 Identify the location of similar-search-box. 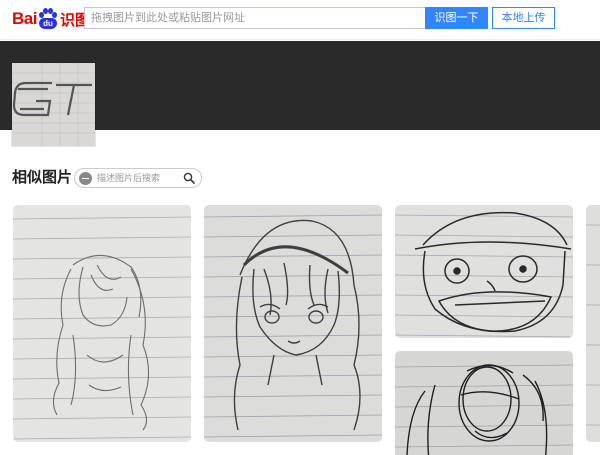
(138, 178).